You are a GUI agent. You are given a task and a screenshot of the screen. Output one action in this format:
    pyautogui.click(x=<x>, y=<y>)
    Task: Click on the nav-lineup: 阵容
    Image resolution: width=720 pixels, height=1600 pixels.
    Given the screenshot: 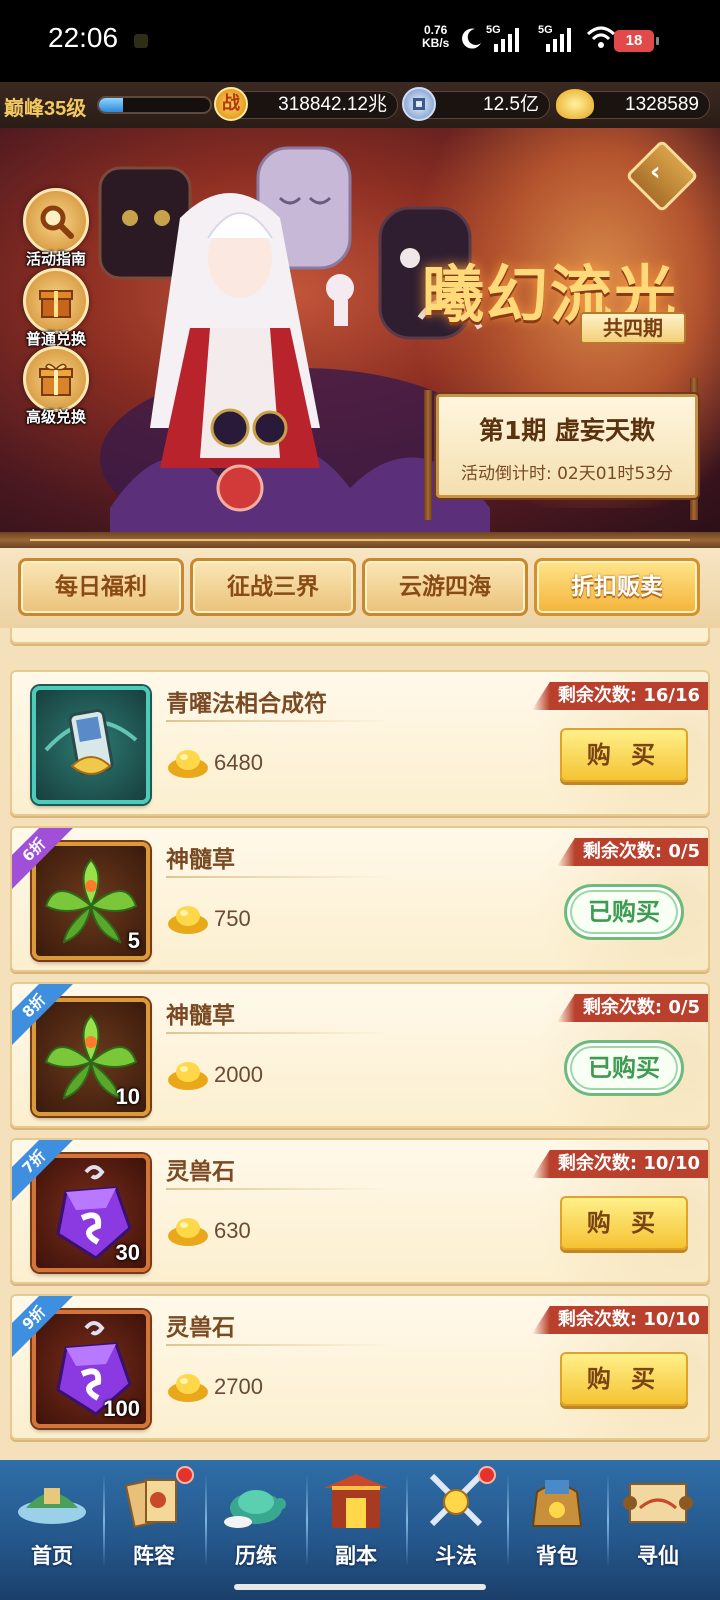 What is the action you would take?
    pyautogui.click(x=154, y=1517)
    